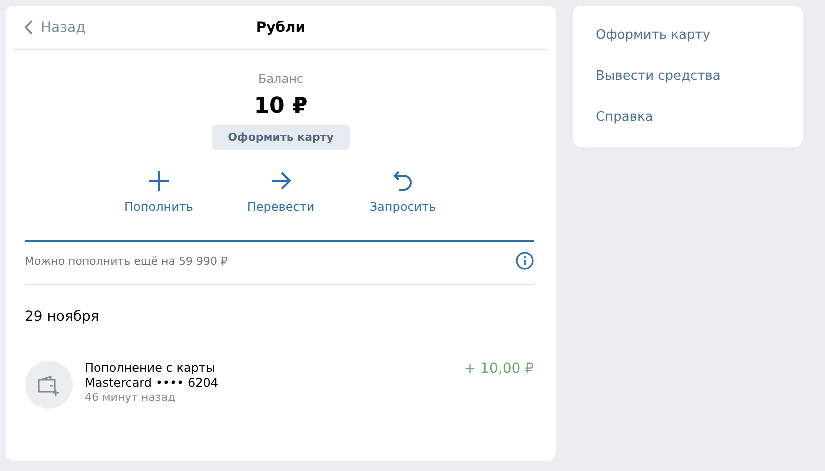 Image resolution: width=825 pixels, height=471 pixels. What do you see at coordinates (499, 370) in the screenshot?
I see `transaction-amount: + 10,00 ₽` at bounding box center [499, 370].